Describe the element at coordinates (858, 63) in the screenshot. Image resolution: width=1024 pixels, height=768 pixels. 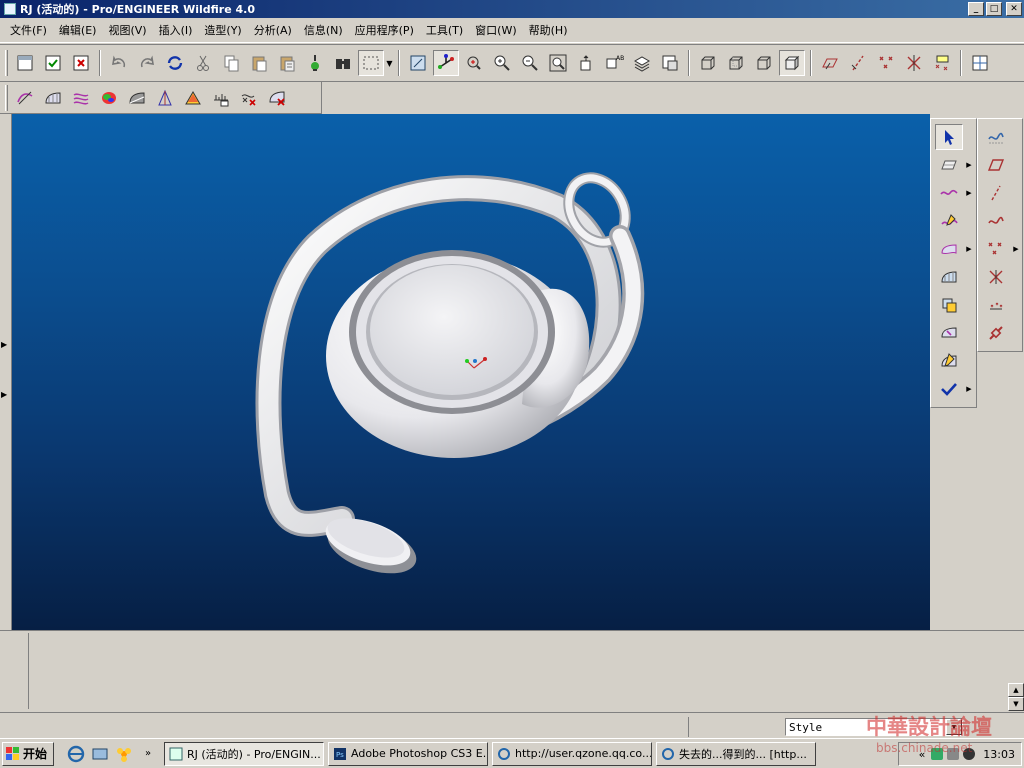
I see `datum-axes-icon` at that location.